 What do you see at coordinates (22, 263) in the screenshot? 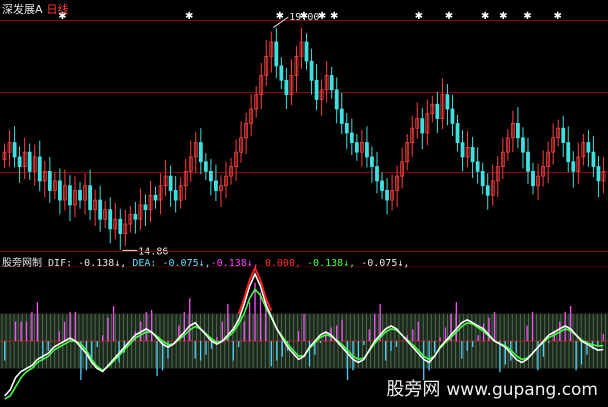
I see `indicator-name: 股旁网制` at bounding box center [22, 263].